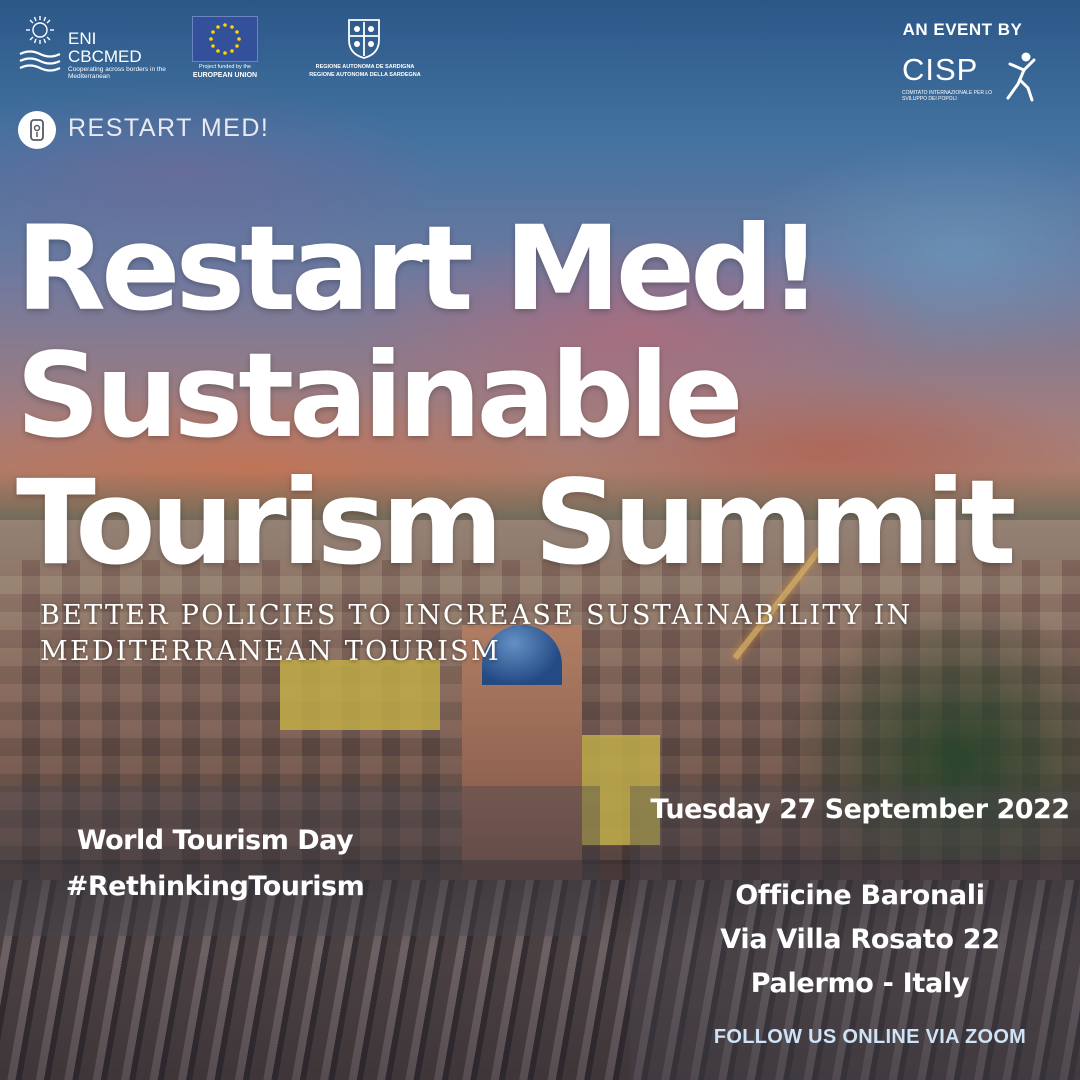 The image size is (1080, 1080). Describe the element at coordinates (37, 130) in the screenshot. I see `restart-badge-icon` at that location.